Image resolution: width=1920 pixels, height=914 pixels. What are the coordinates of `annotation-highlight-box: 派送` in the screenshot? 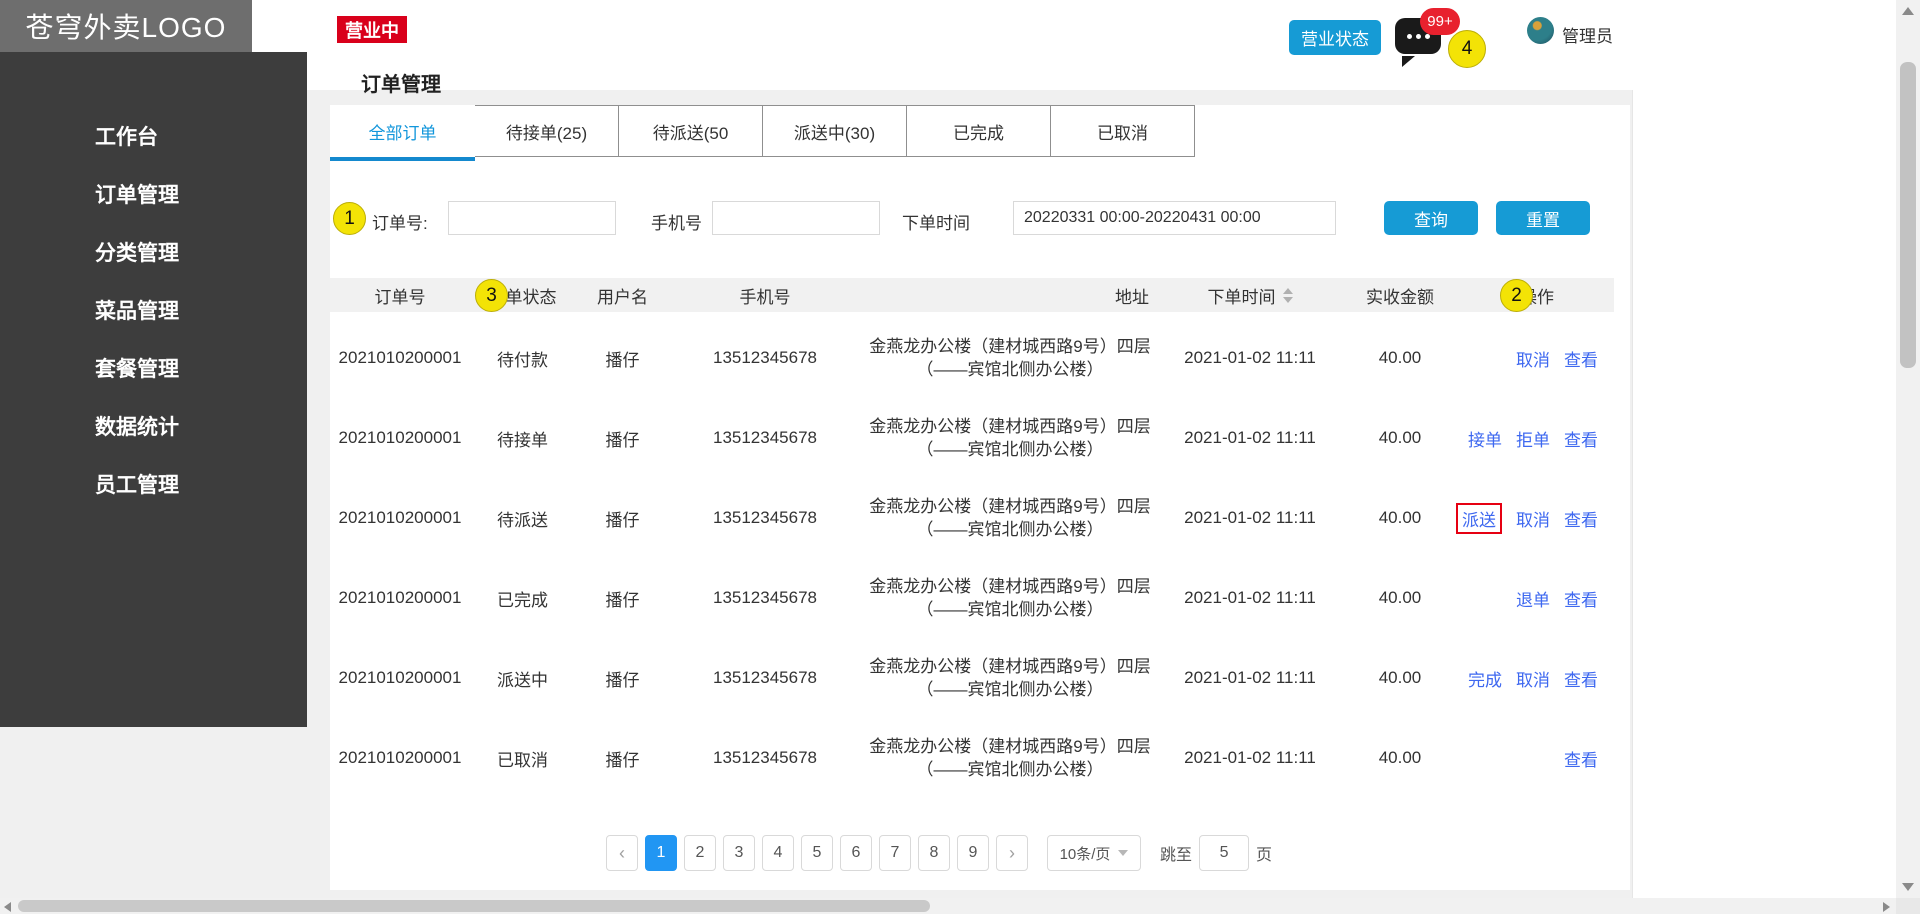 It's located at (1479, 518).